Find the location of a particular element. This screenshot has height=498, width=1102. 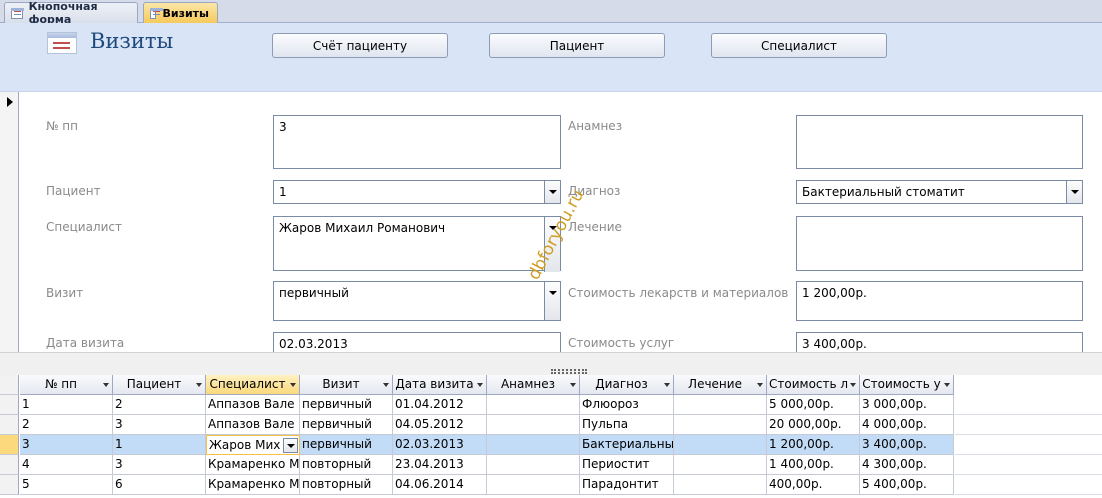

column-header-num: № пп is located at coordinates (66, 385).